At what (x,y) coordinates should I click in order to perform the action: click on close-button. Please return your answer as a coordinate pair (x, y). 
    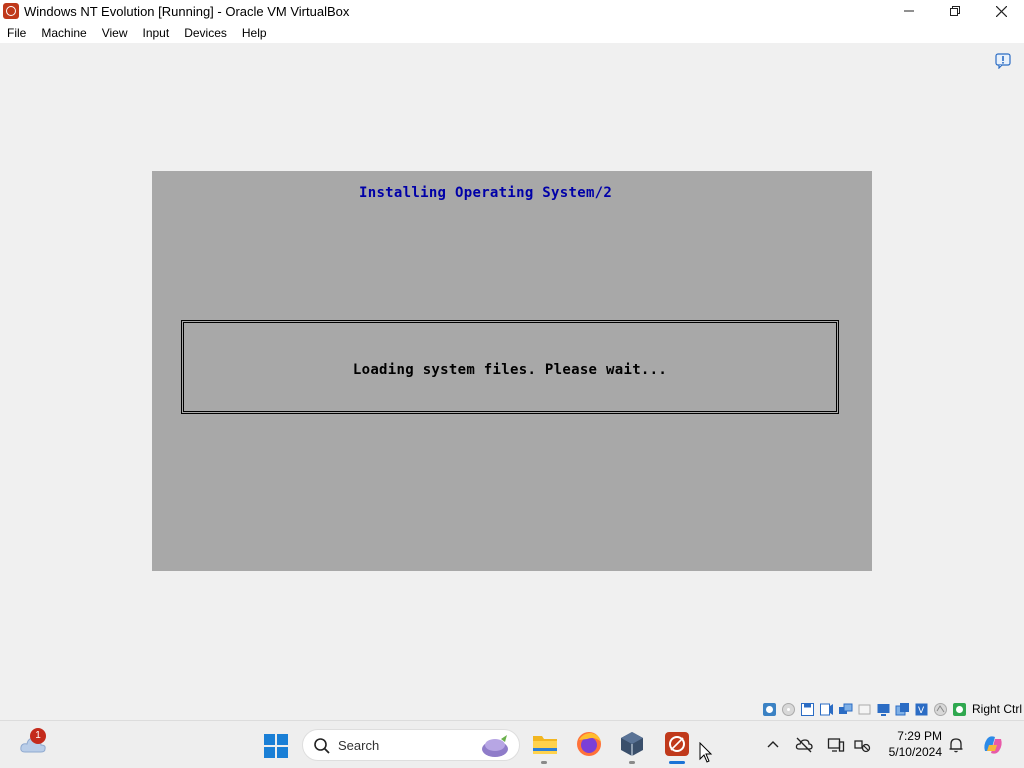
    Looking at the image, I should click on (1001, 11).